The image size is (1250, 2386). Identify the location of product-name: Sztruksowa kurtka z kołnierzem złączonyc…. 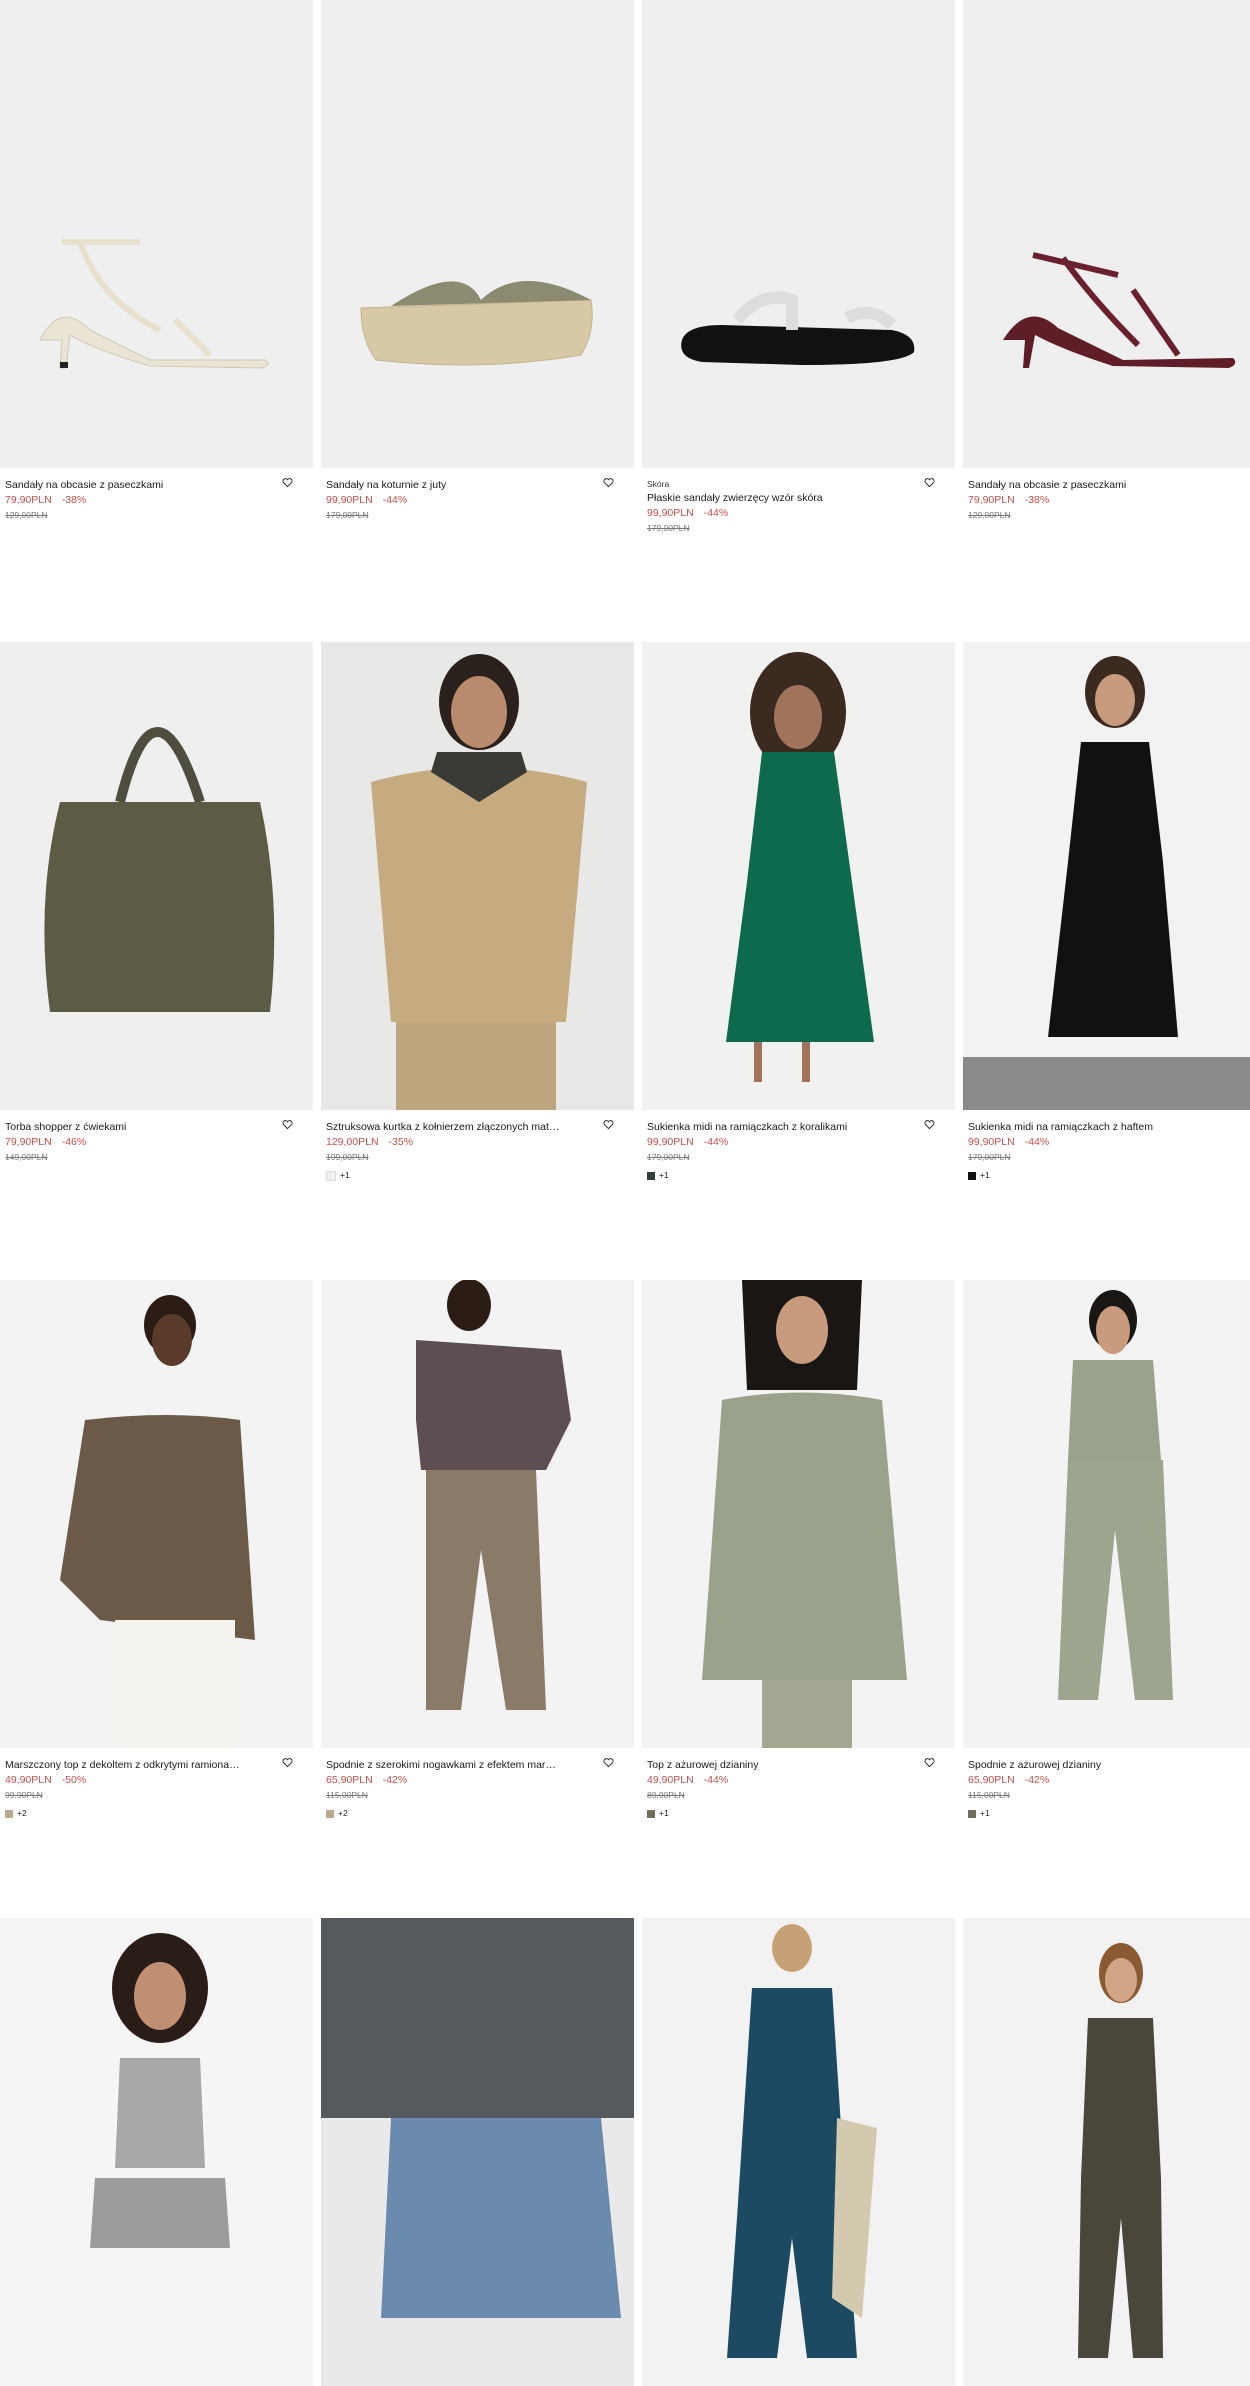
(443, 1127).